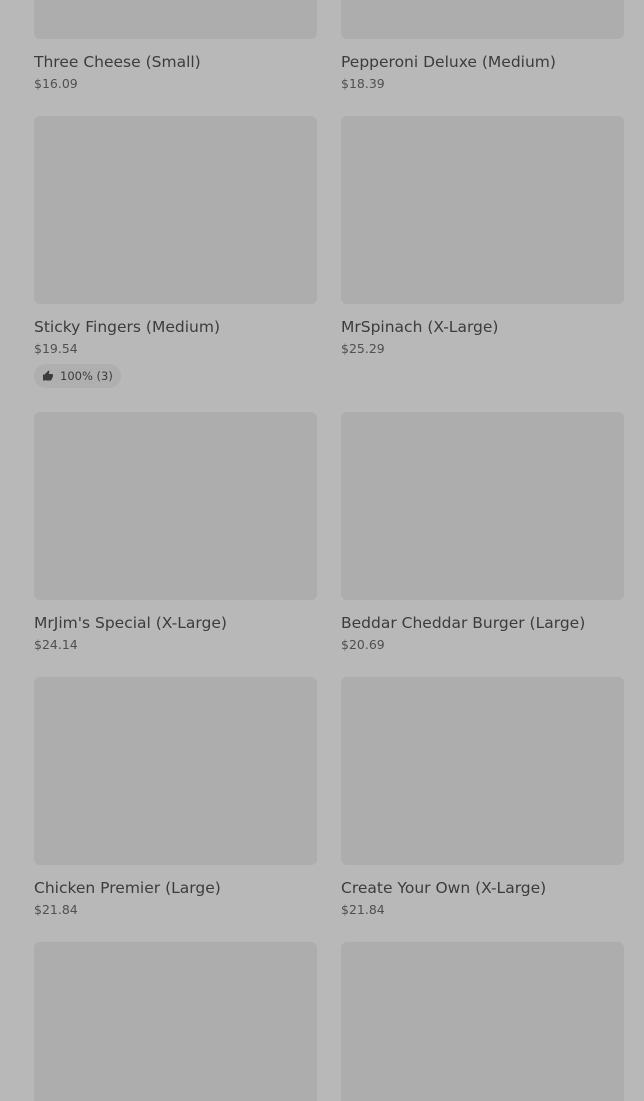 This screenshot has width=644, height=1101. I want to click on menu-item-price: $24.14, so click(56, 644).